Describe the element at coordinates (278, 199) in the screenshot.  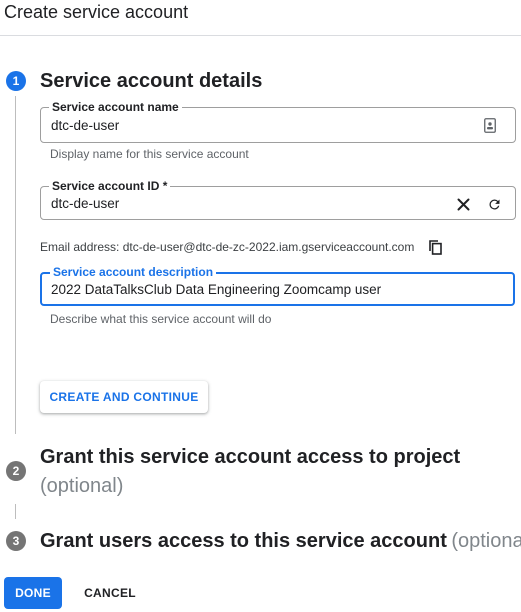
I see `service-account-id-field: Service account ID * dtc-de-user` at that location.